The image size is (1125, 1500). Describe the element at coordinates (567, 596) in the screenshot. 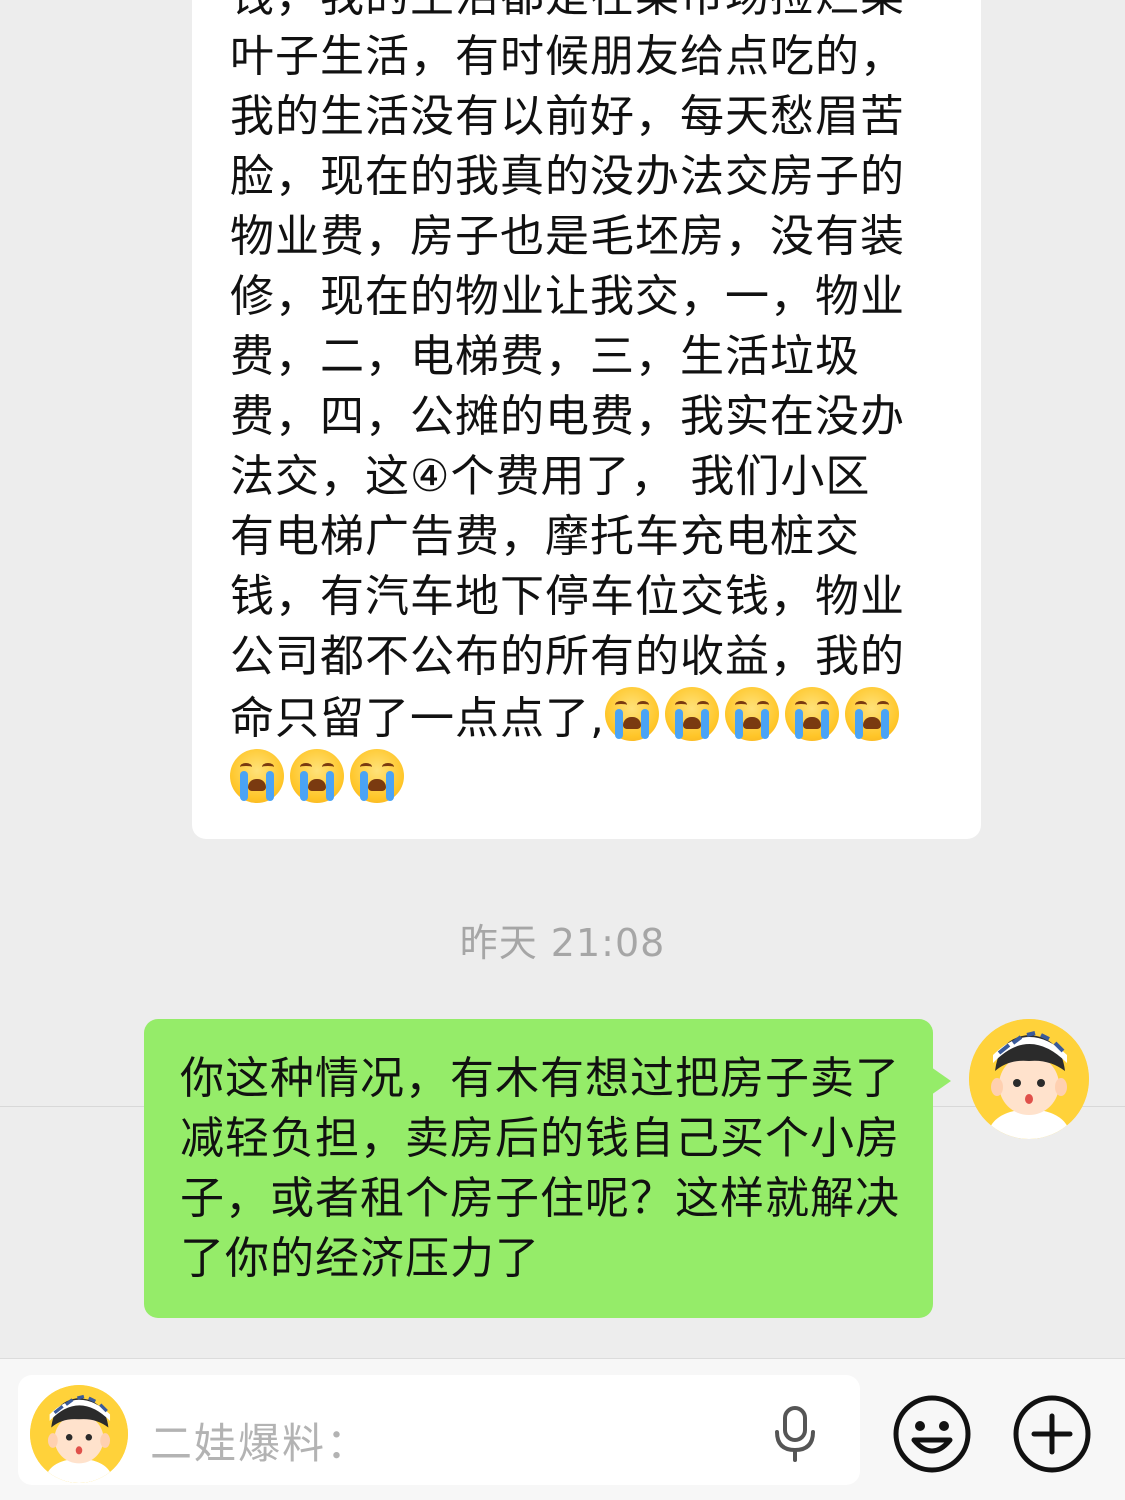

I see `incoming-line: 钱，有汽车地下停车位交钱，物业` at that location.